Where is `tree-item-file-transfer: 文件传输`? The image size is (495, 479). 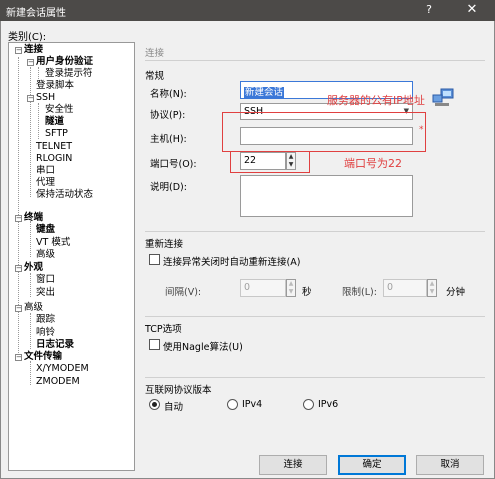 tree-item-file-transfer: 文件传输 is located at coordinates (43, 357).